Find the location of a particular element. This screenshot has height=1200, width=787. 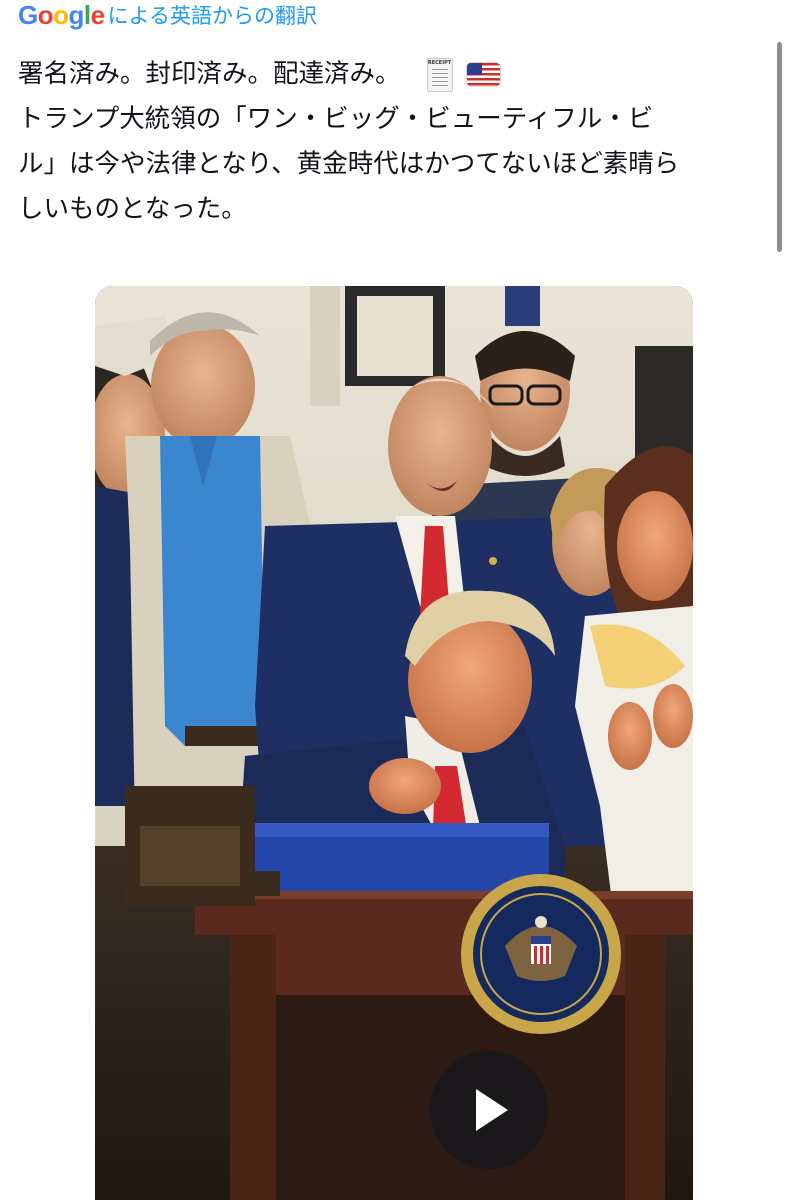

translation-label: による英語からの翻訳 is located at coordinates (212, 16).